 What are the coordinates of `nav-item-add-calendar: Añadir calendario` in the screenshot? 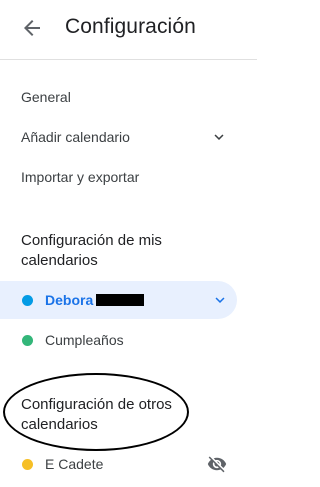 It's located at (75, 137).